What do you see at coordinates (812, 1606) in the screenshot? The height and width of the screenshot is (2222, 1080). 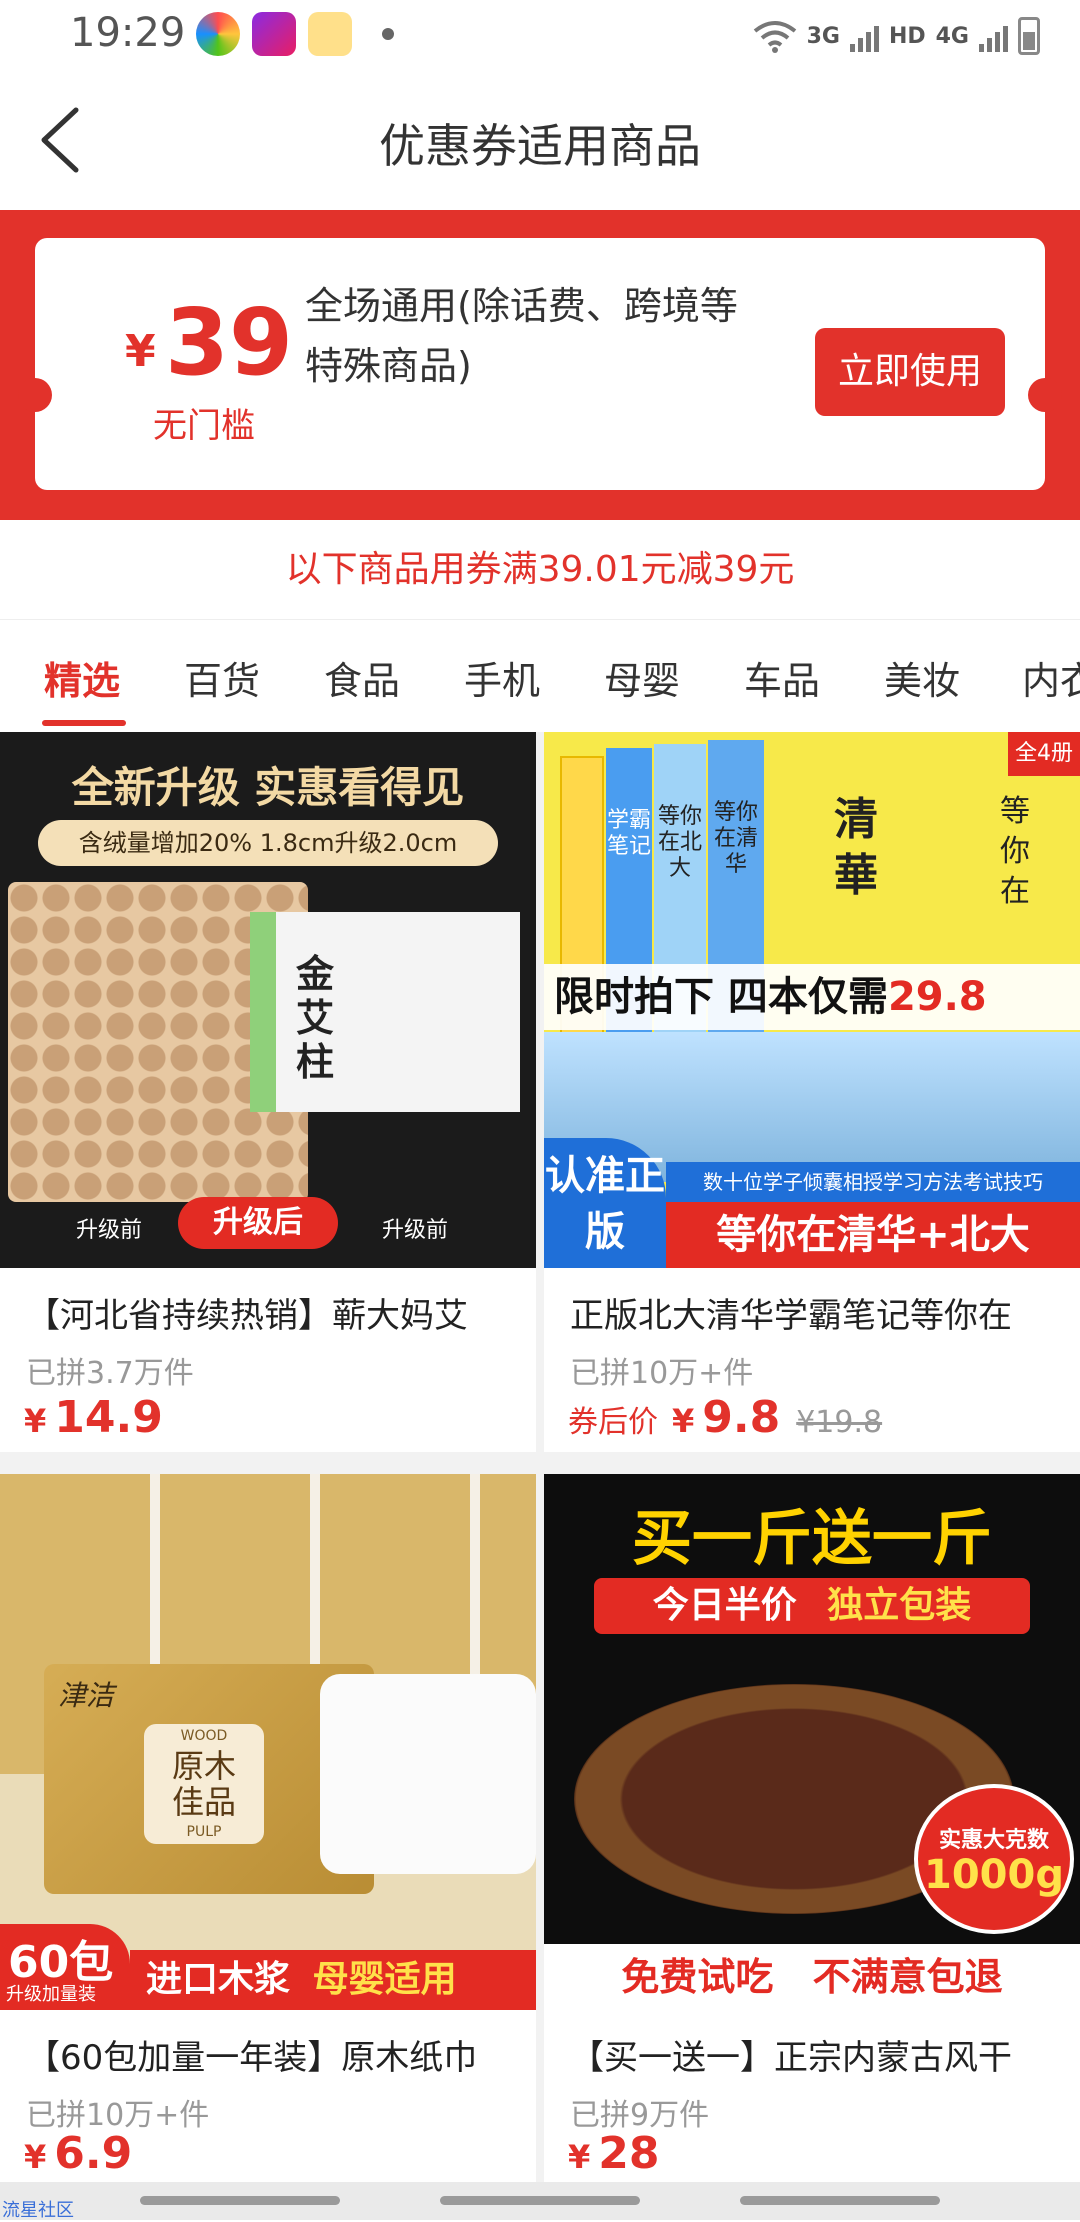 I see `jerky-subline: 今日半价 独立包装` at bounding box center [812, 1606].